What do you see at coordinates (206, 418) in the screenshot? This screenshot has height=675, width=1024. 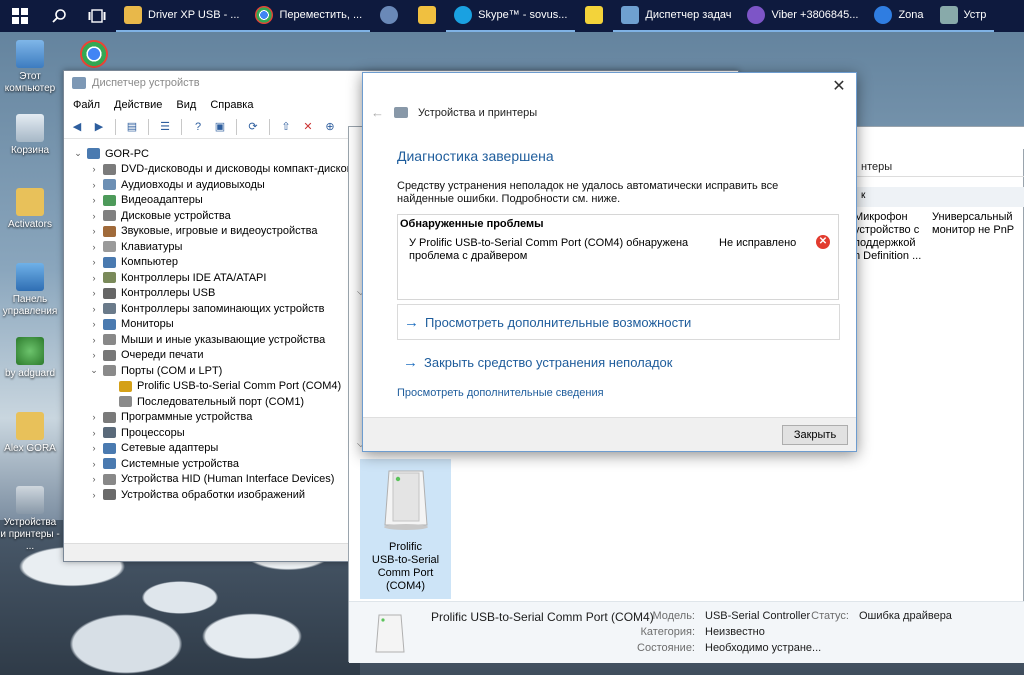 I see `tree-node: › Программные устройства` at bounding box center [206, 418].